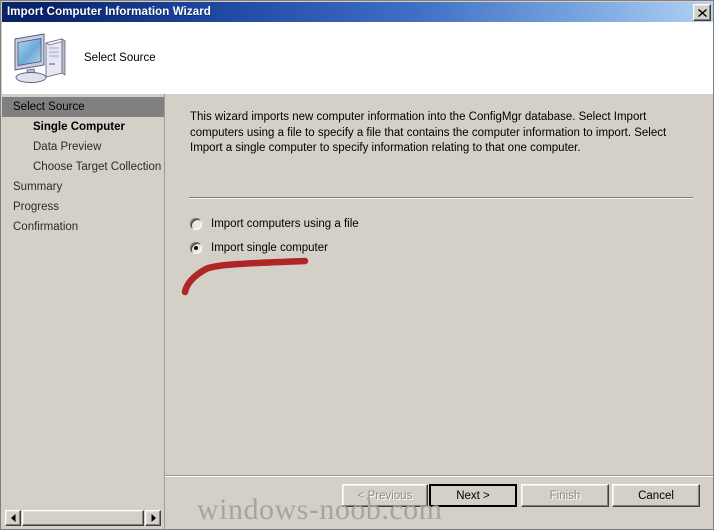 The width and height of the screenshot is (714, 530). I want to click on radio-import-computers-using-a-file: Import computers using a file, so click(274, 224).